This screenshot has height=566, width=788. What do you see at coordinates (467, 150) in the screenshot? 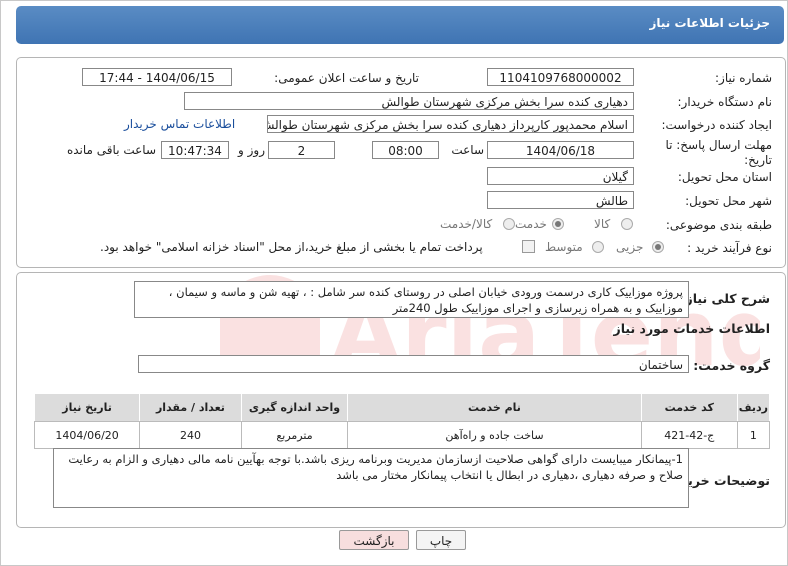
I see `deadline-time-label: ساعت` at bounding box center [467, 150].